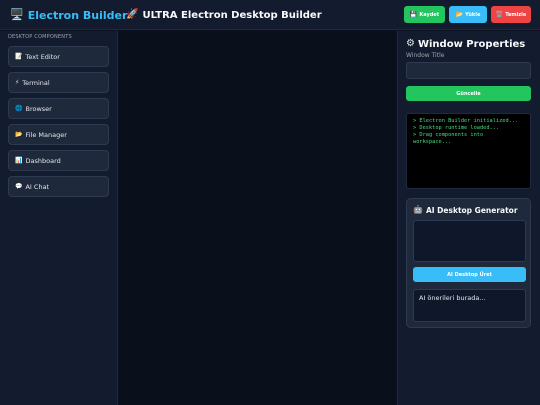  What do you see at coordinates (516, 14) in the screenshot?
I see `clear-button-label: Temizle` at bounding box center [516, 14].